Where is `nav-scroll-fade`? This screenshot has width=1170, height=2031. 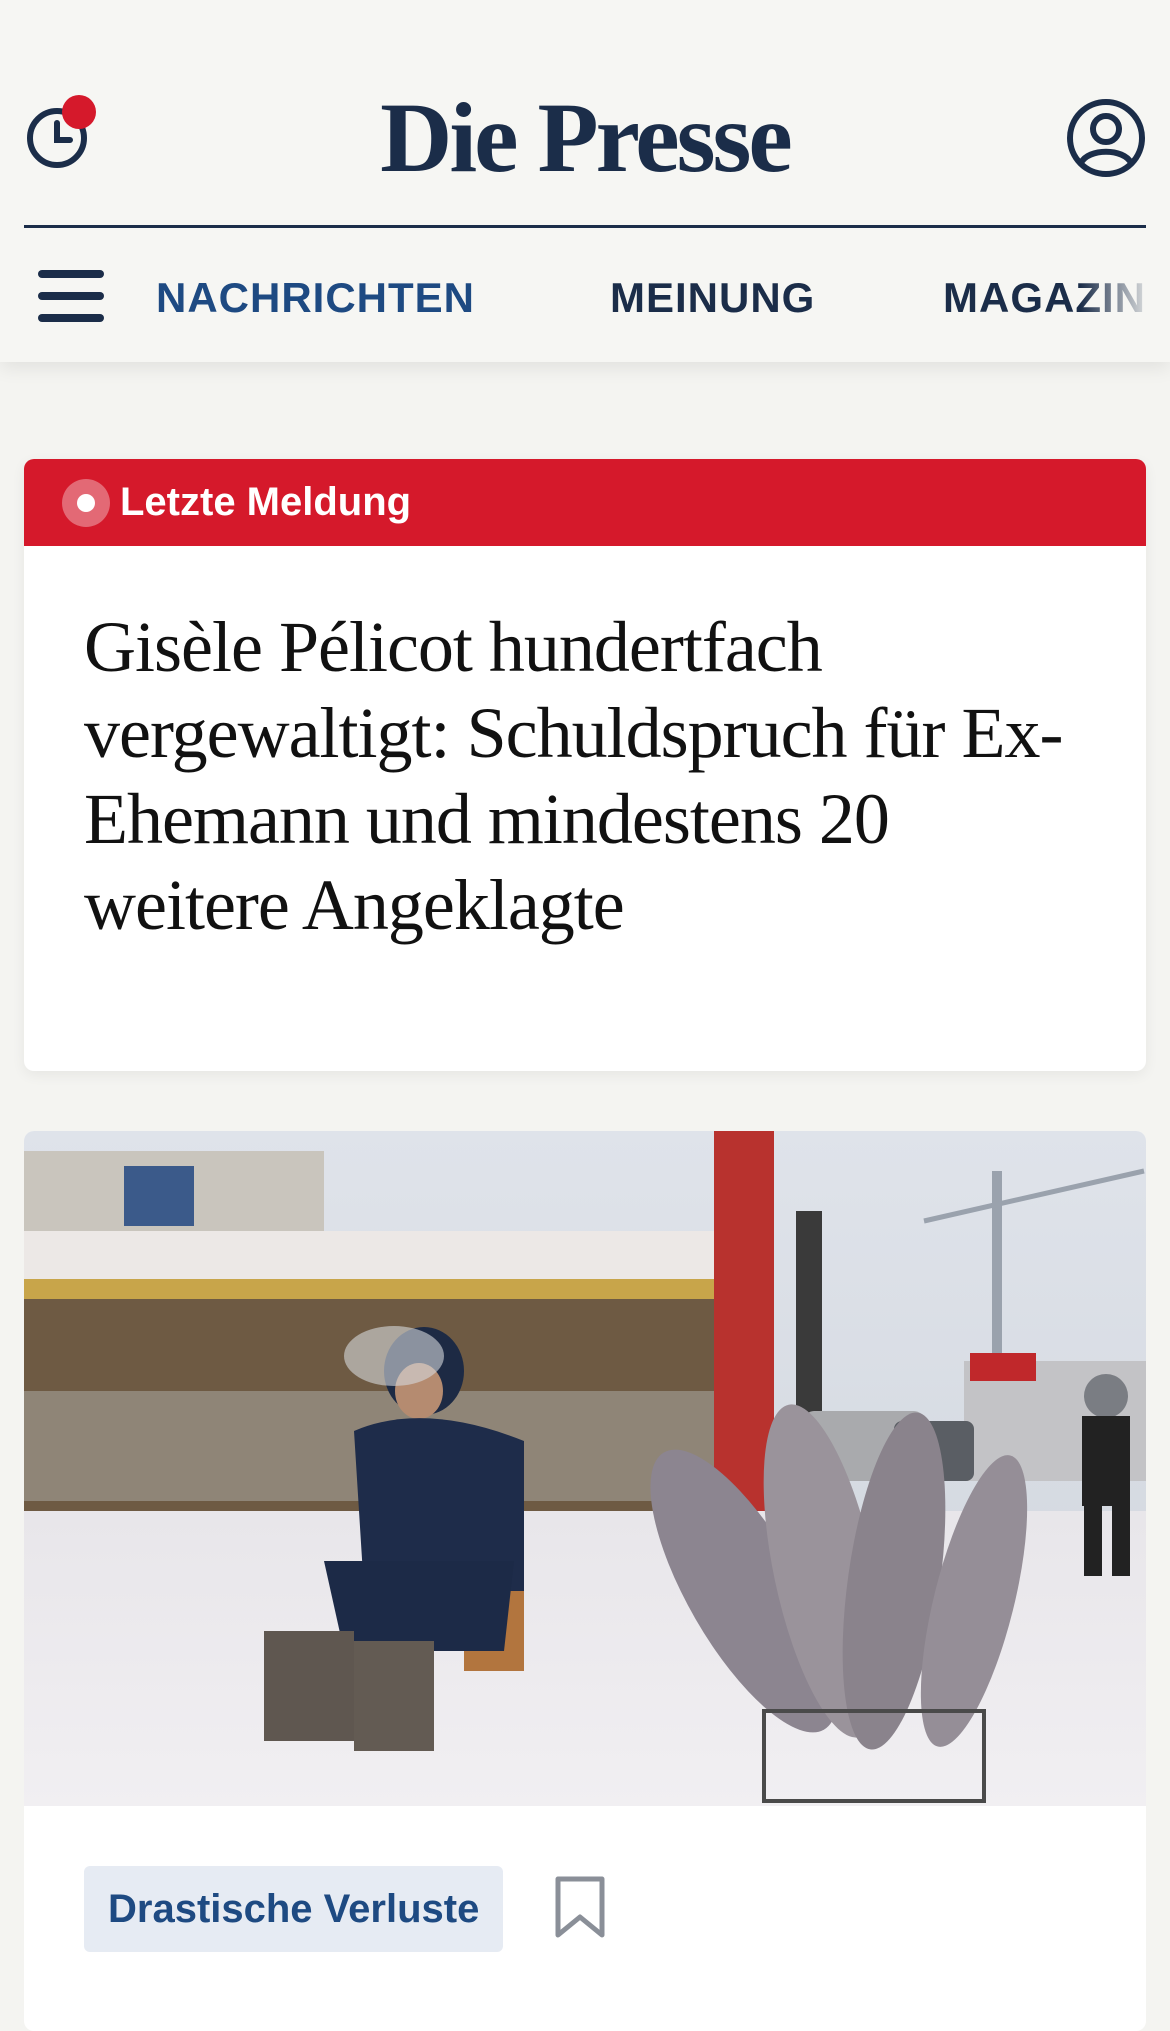 nav-scroll-fade is located at coordinates (1125, 300).